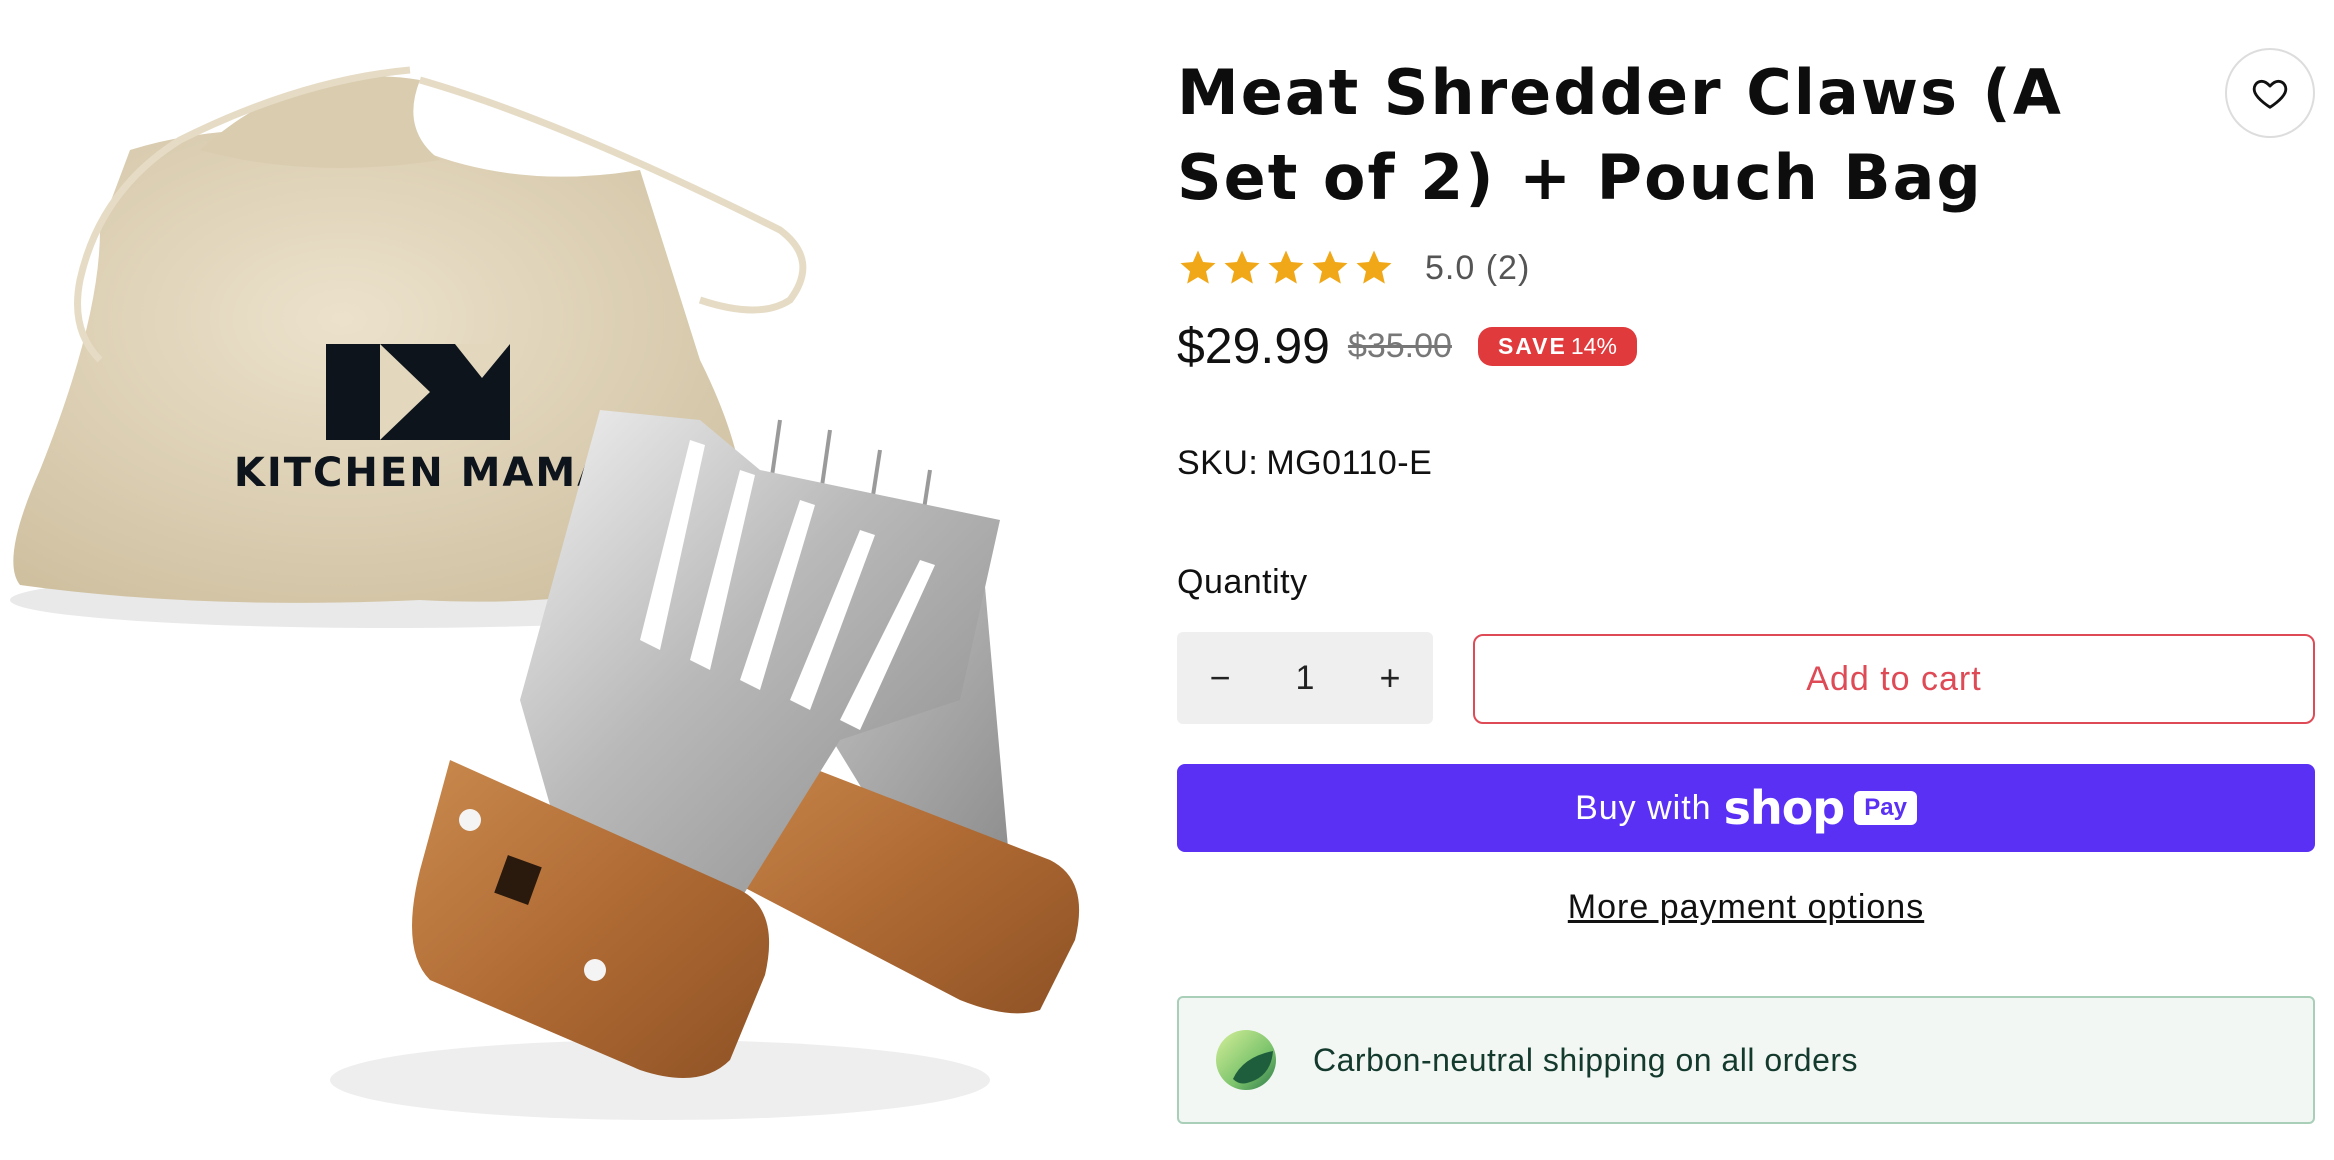 Image resolution: width=2334 pixels, height=1160 pixels. I want to click on save-badge-label: SAVE, so click(1532, 345).